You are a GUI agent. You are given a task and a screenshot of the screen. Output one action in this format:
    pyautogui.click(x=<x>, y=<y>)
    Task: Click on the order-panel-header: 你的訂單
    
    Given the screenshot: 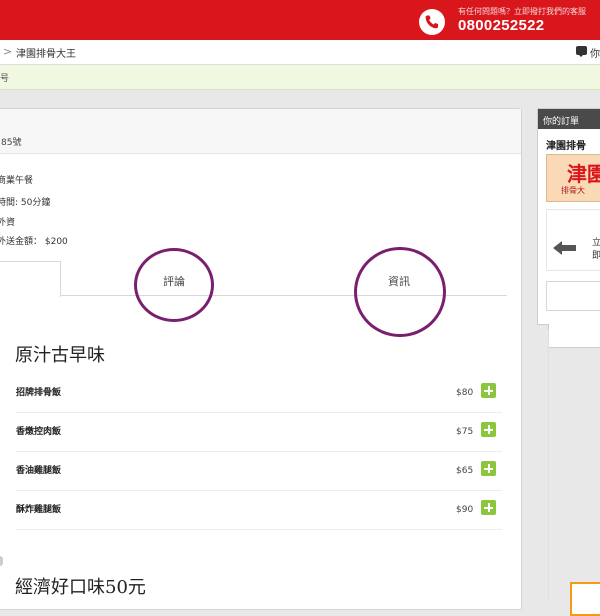 What is the action you would take?
    pyautogui.click(x=569, y=119)
    